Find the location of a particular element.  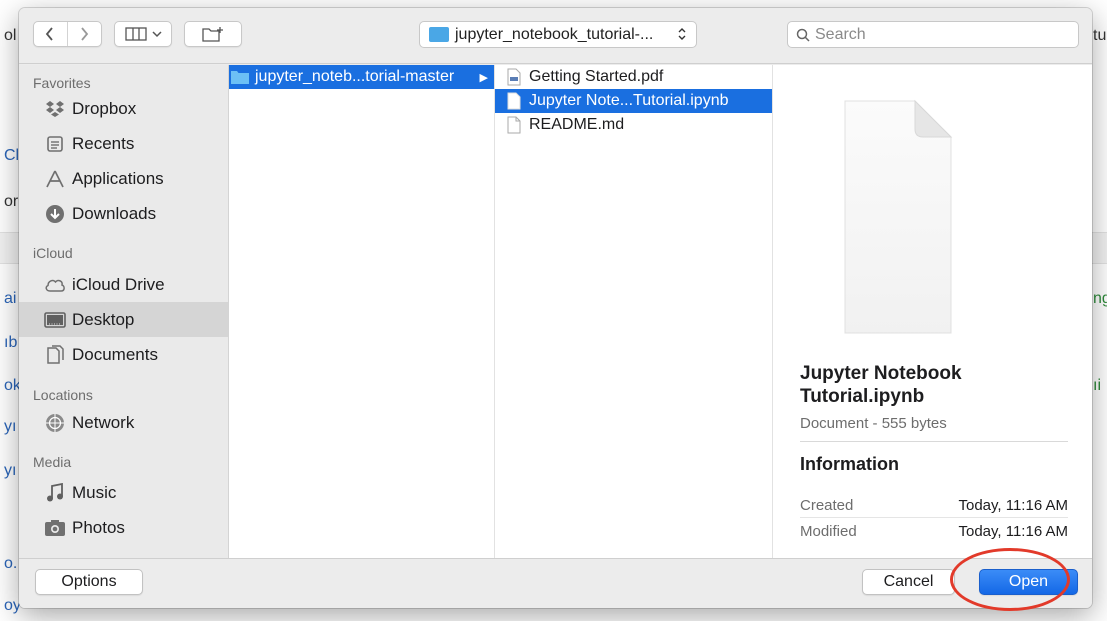

applications-icon is located at coordinates (55, 179).